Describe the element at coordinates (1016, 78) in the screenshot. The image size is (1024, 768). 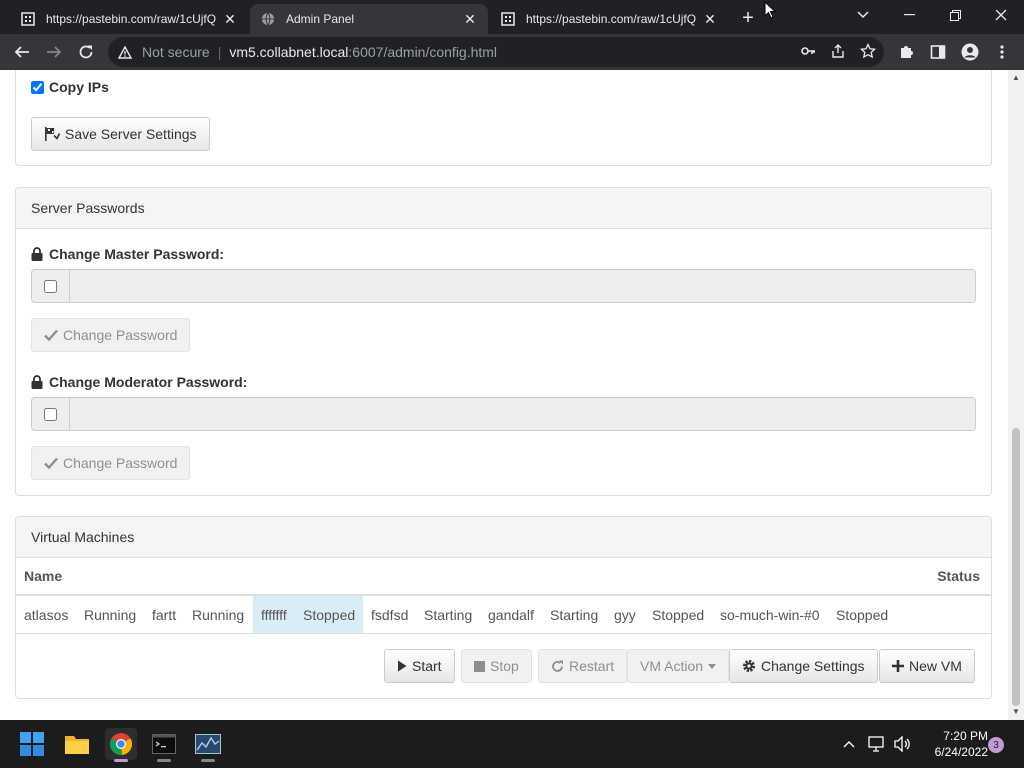
I see `scroll-up-arrow-icon: ▲` at that location.